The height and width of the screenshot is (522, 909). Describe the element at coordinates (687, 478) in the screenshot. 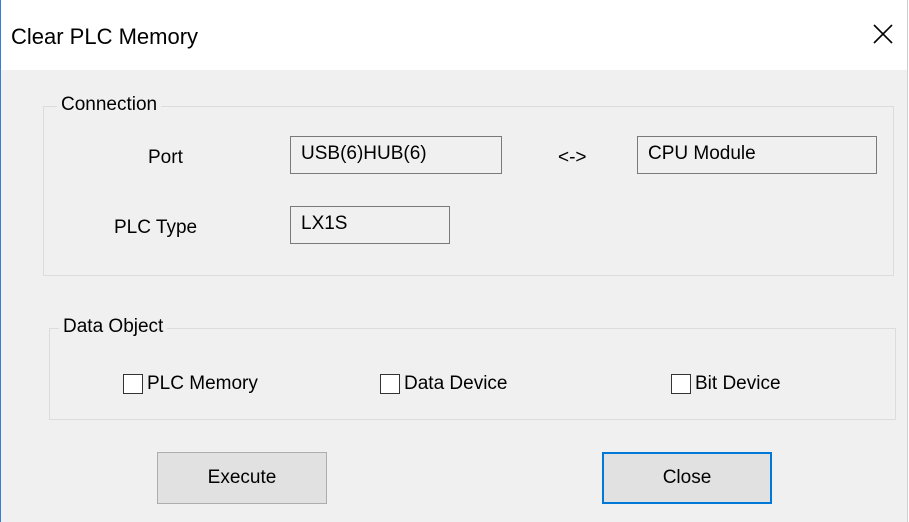

I see `close-button: Close` at that location.